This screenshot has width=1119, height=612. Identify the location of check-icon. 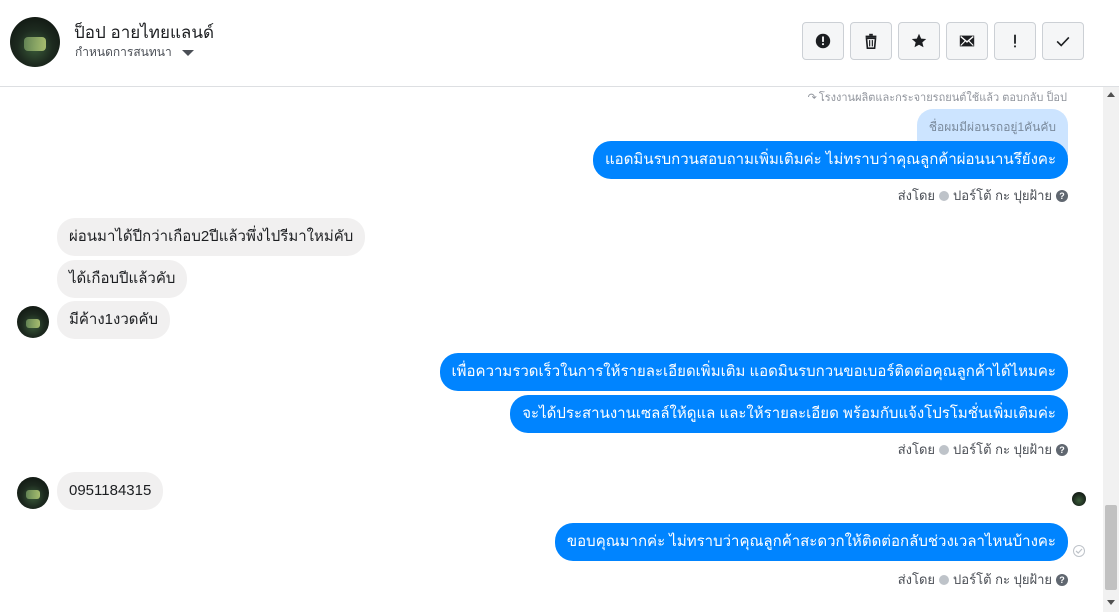
(1063, 41).